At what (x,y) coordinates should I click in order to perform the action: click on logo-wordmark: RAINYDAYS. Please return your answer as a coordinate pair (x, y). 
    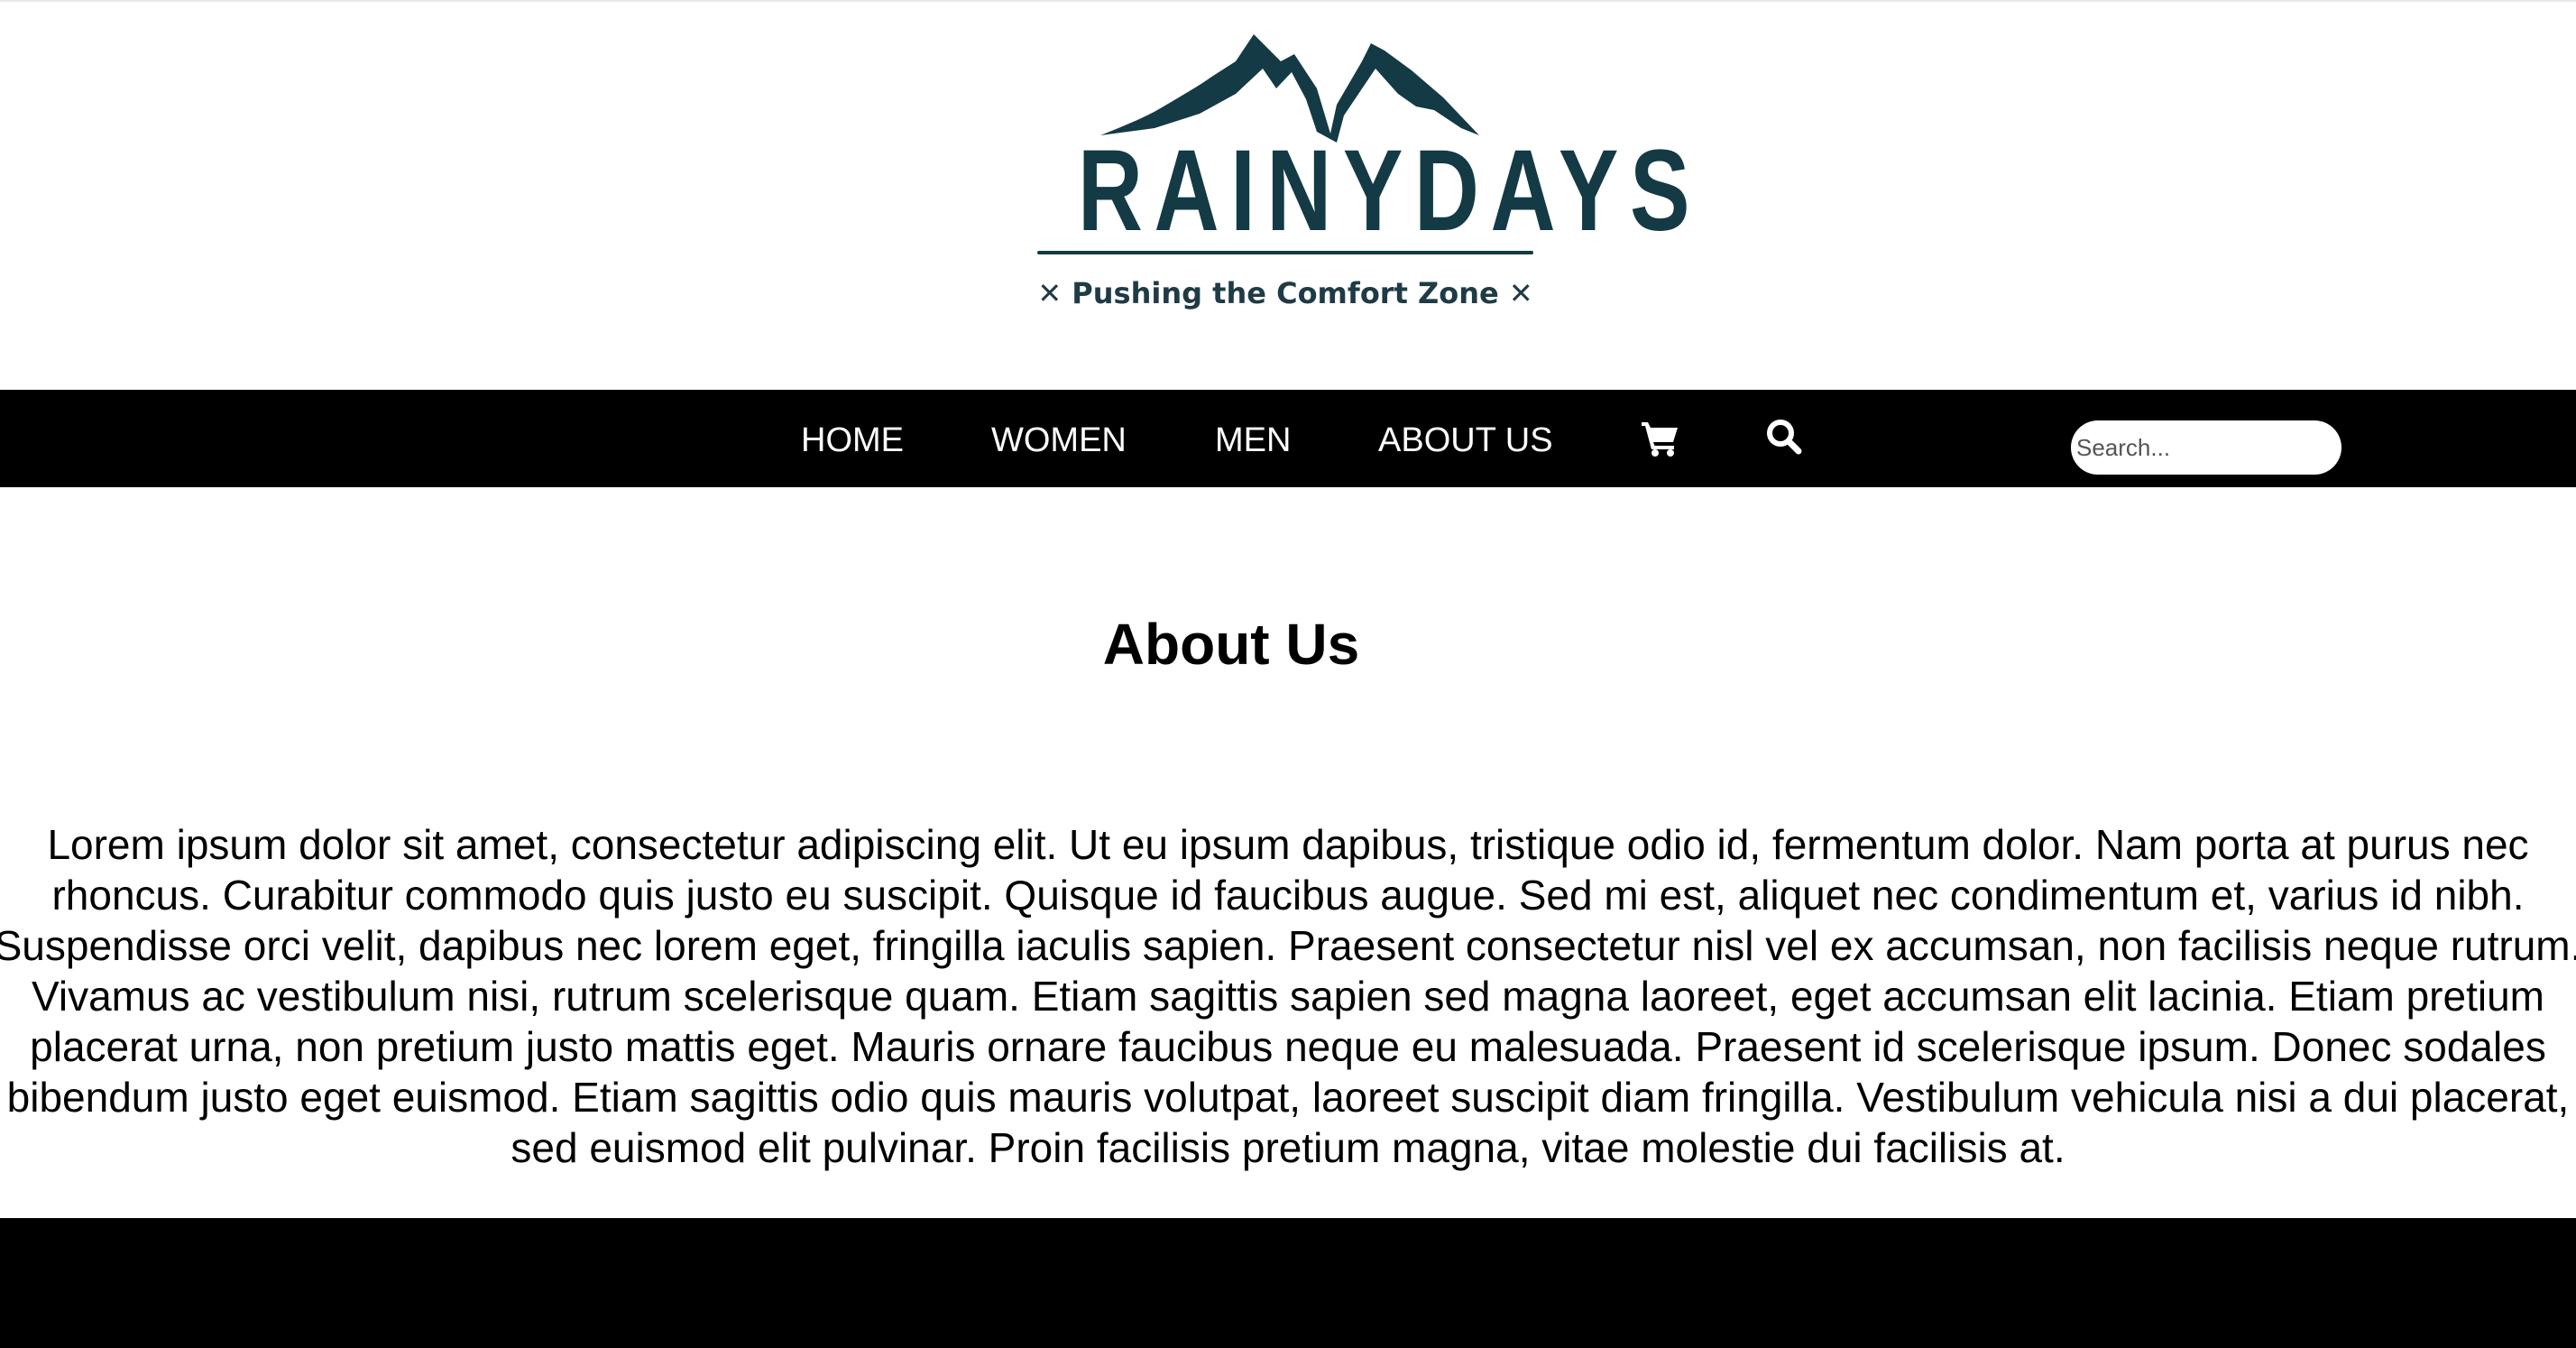
    Looking at the image, I should click on (1389, 190).